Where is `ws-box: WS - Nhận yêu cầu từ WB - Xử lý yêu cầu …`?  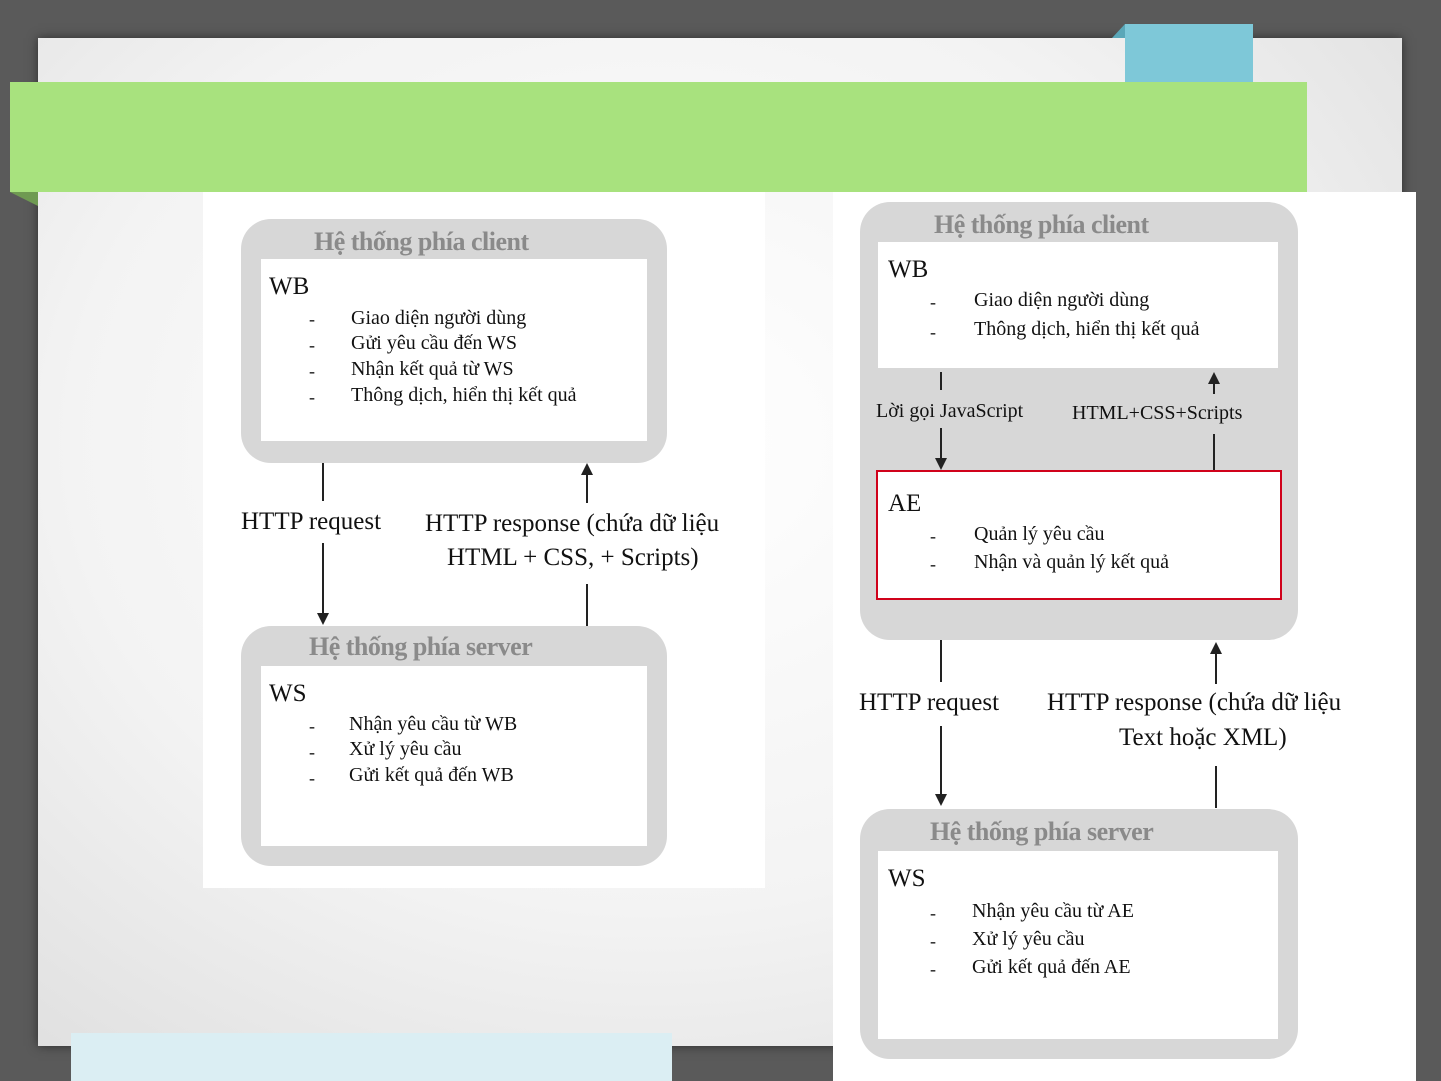
ws-box: WS - Nhận yêu cầu từ WB - Xử lý yêu cầu … is located at coordinates (454, 756).